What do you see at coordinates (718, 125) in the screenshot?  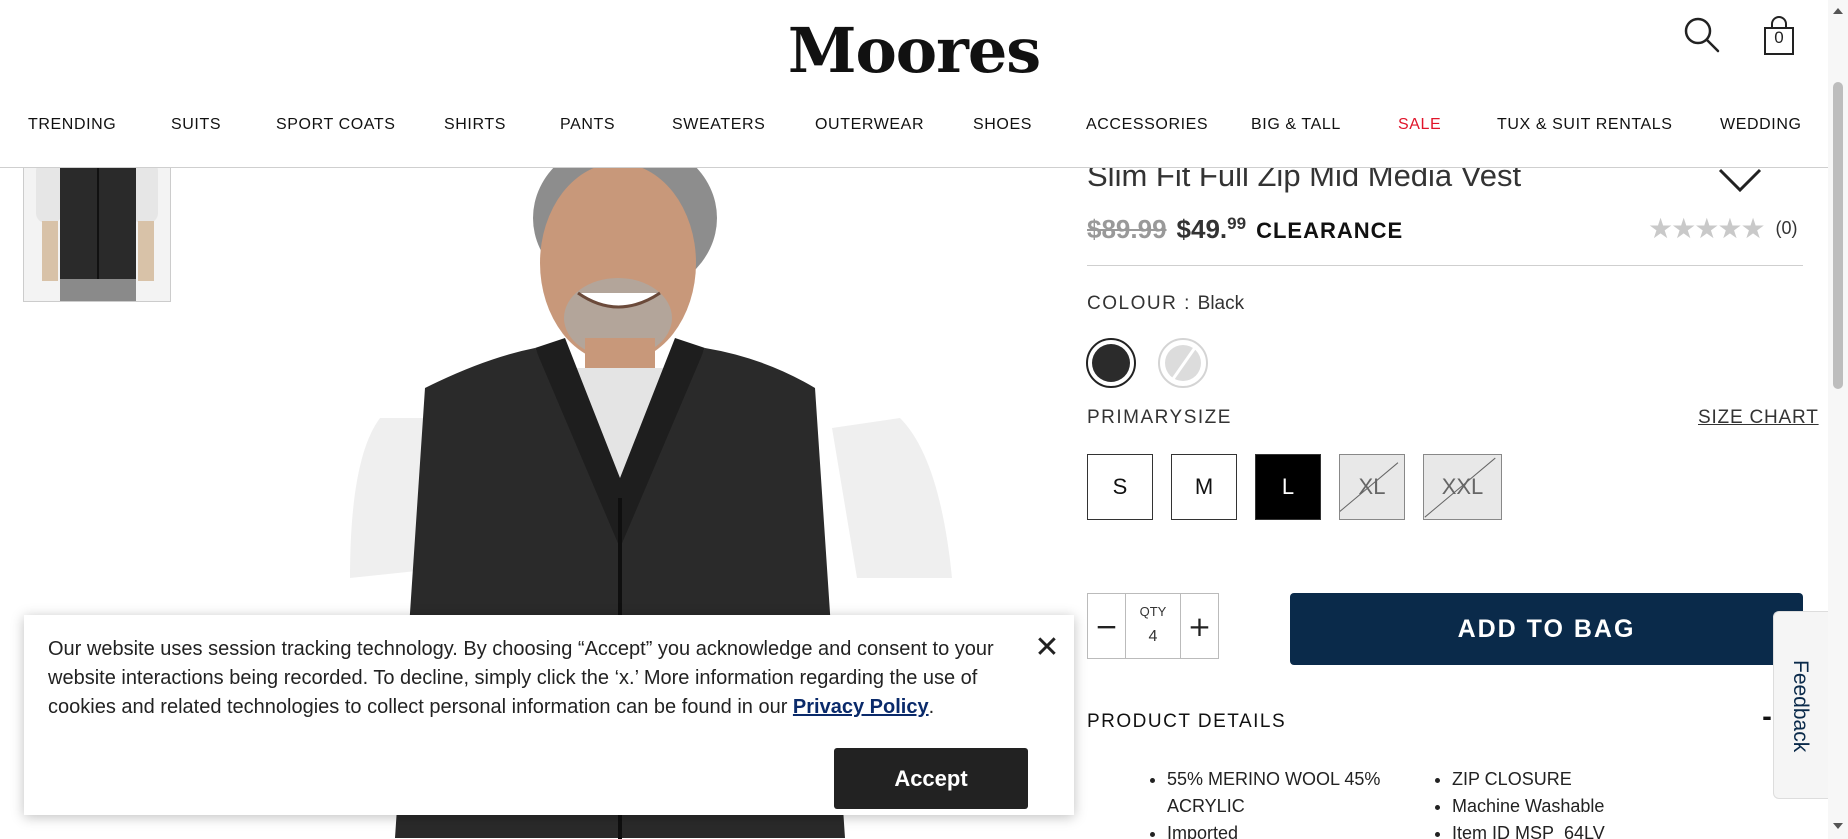 I see `nav-item-sweaters: SWEATERS` at bounding box center [718, 125].